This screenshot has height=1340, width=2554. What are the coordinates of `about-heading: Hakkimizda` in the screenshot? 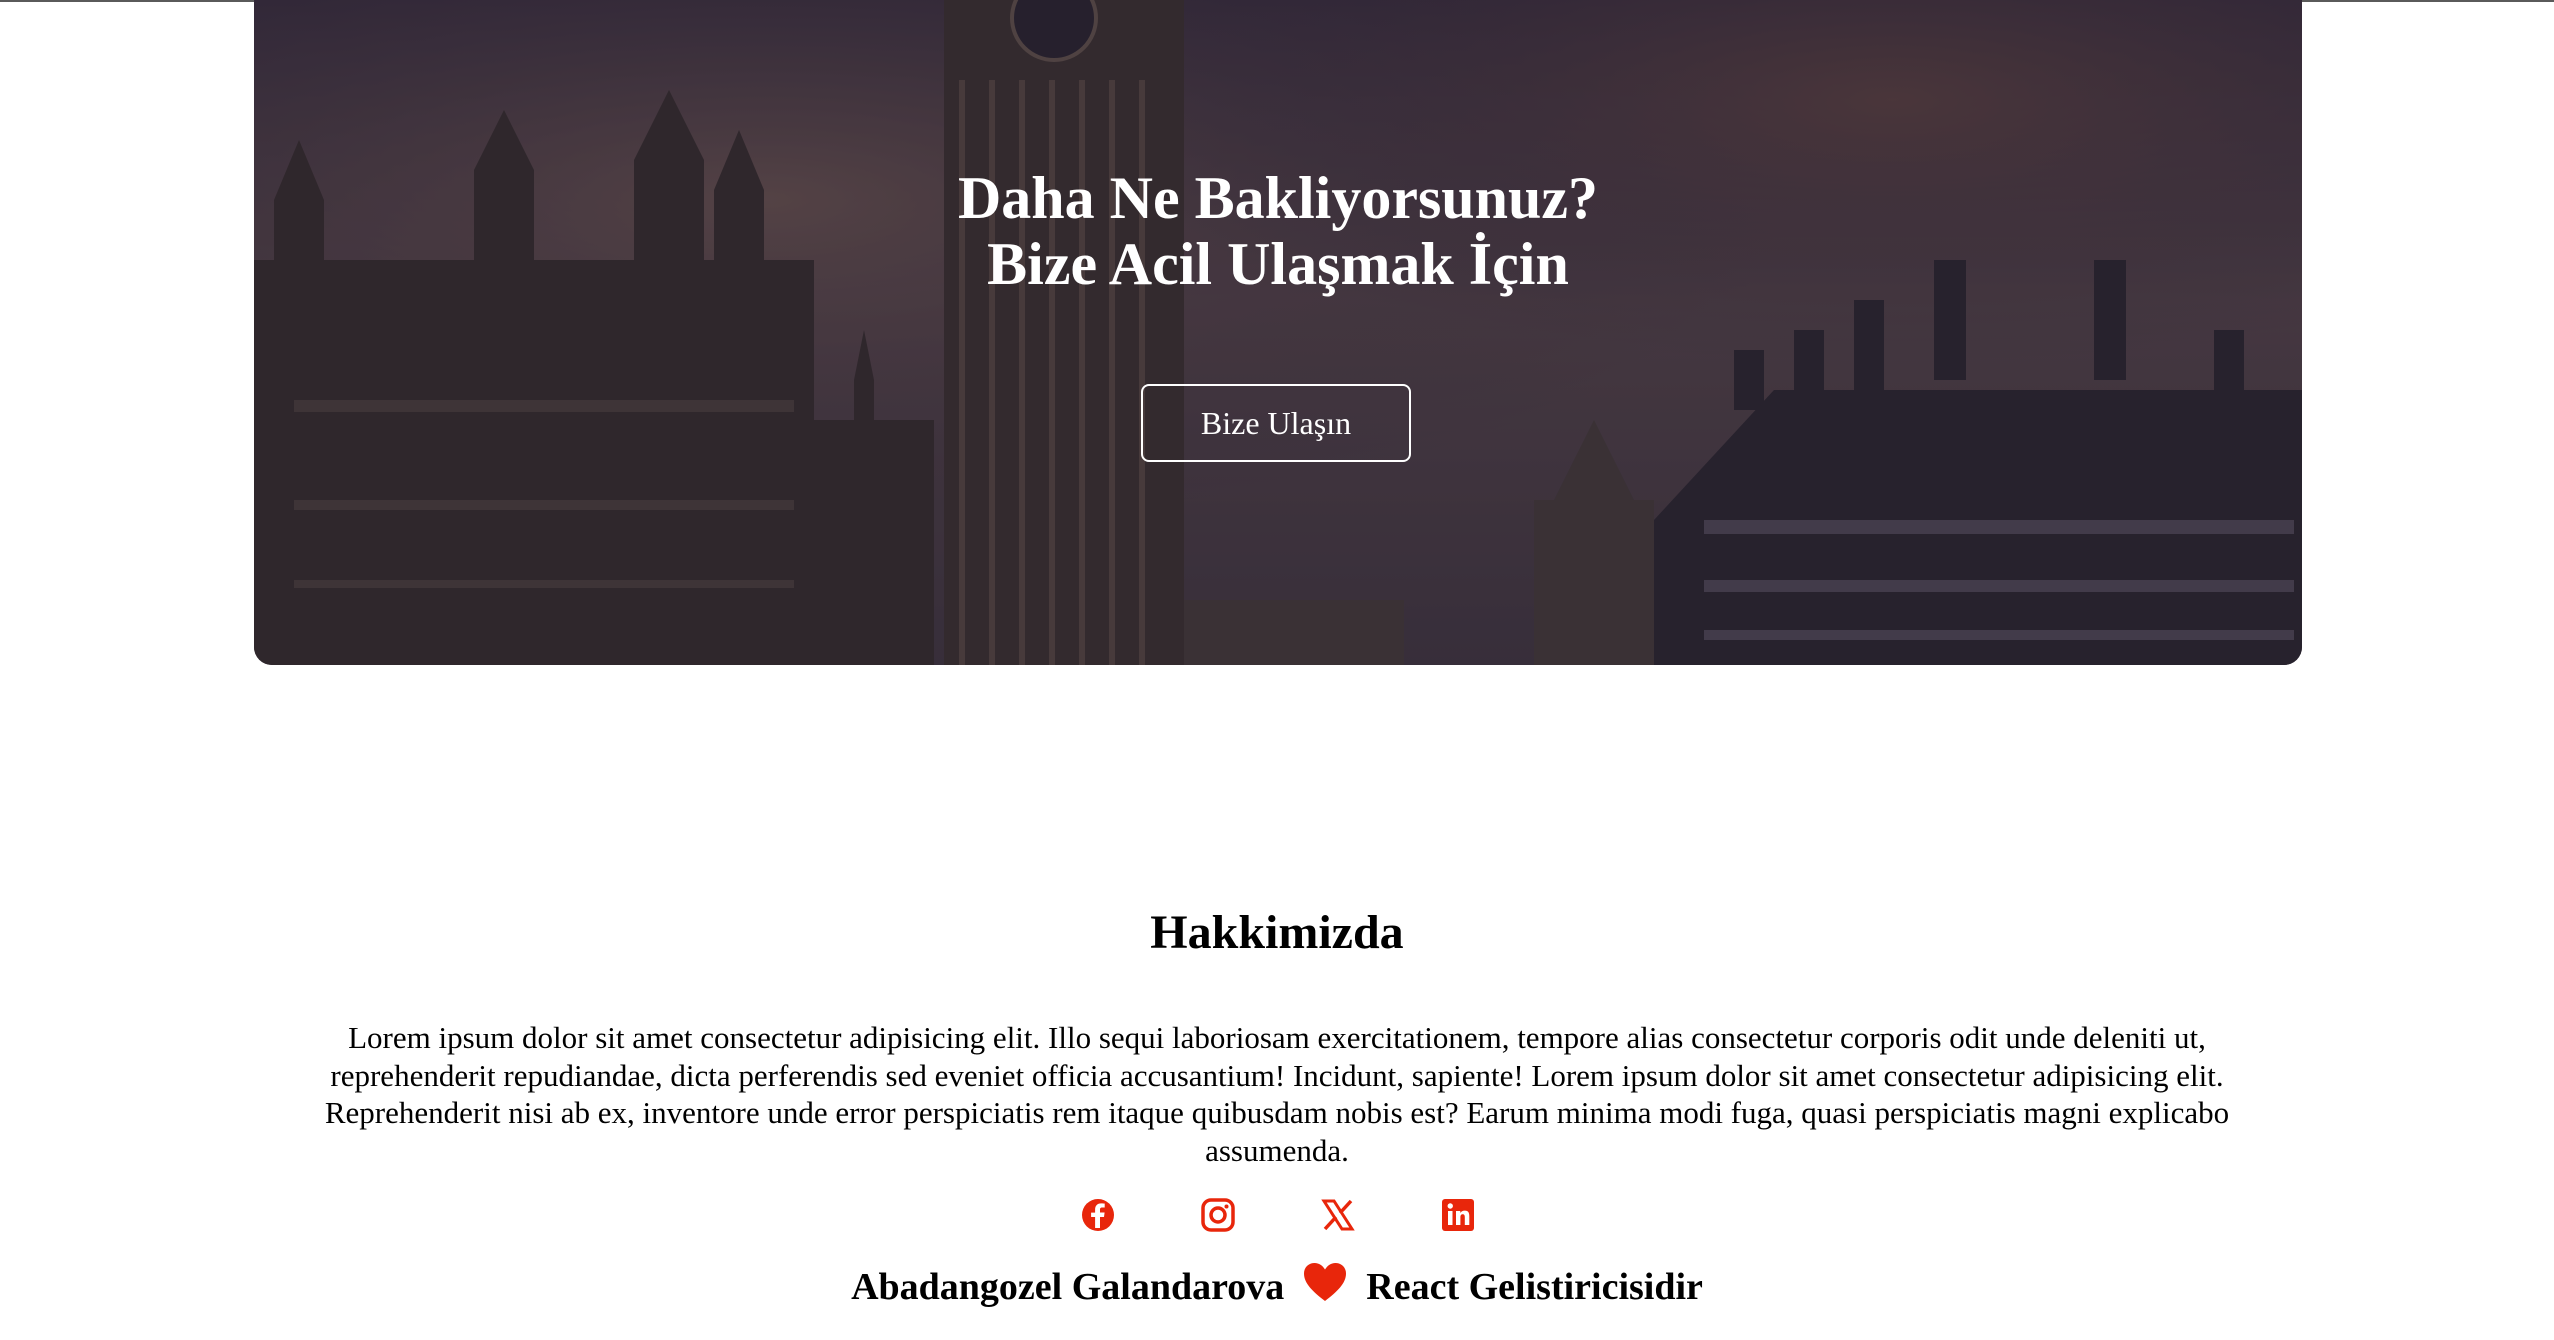 It's located at (1277, 932).